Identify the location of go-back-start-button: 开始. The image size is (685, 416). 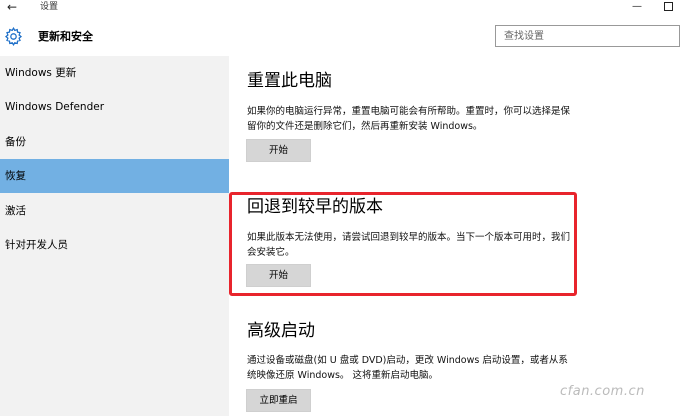
(278, 275).